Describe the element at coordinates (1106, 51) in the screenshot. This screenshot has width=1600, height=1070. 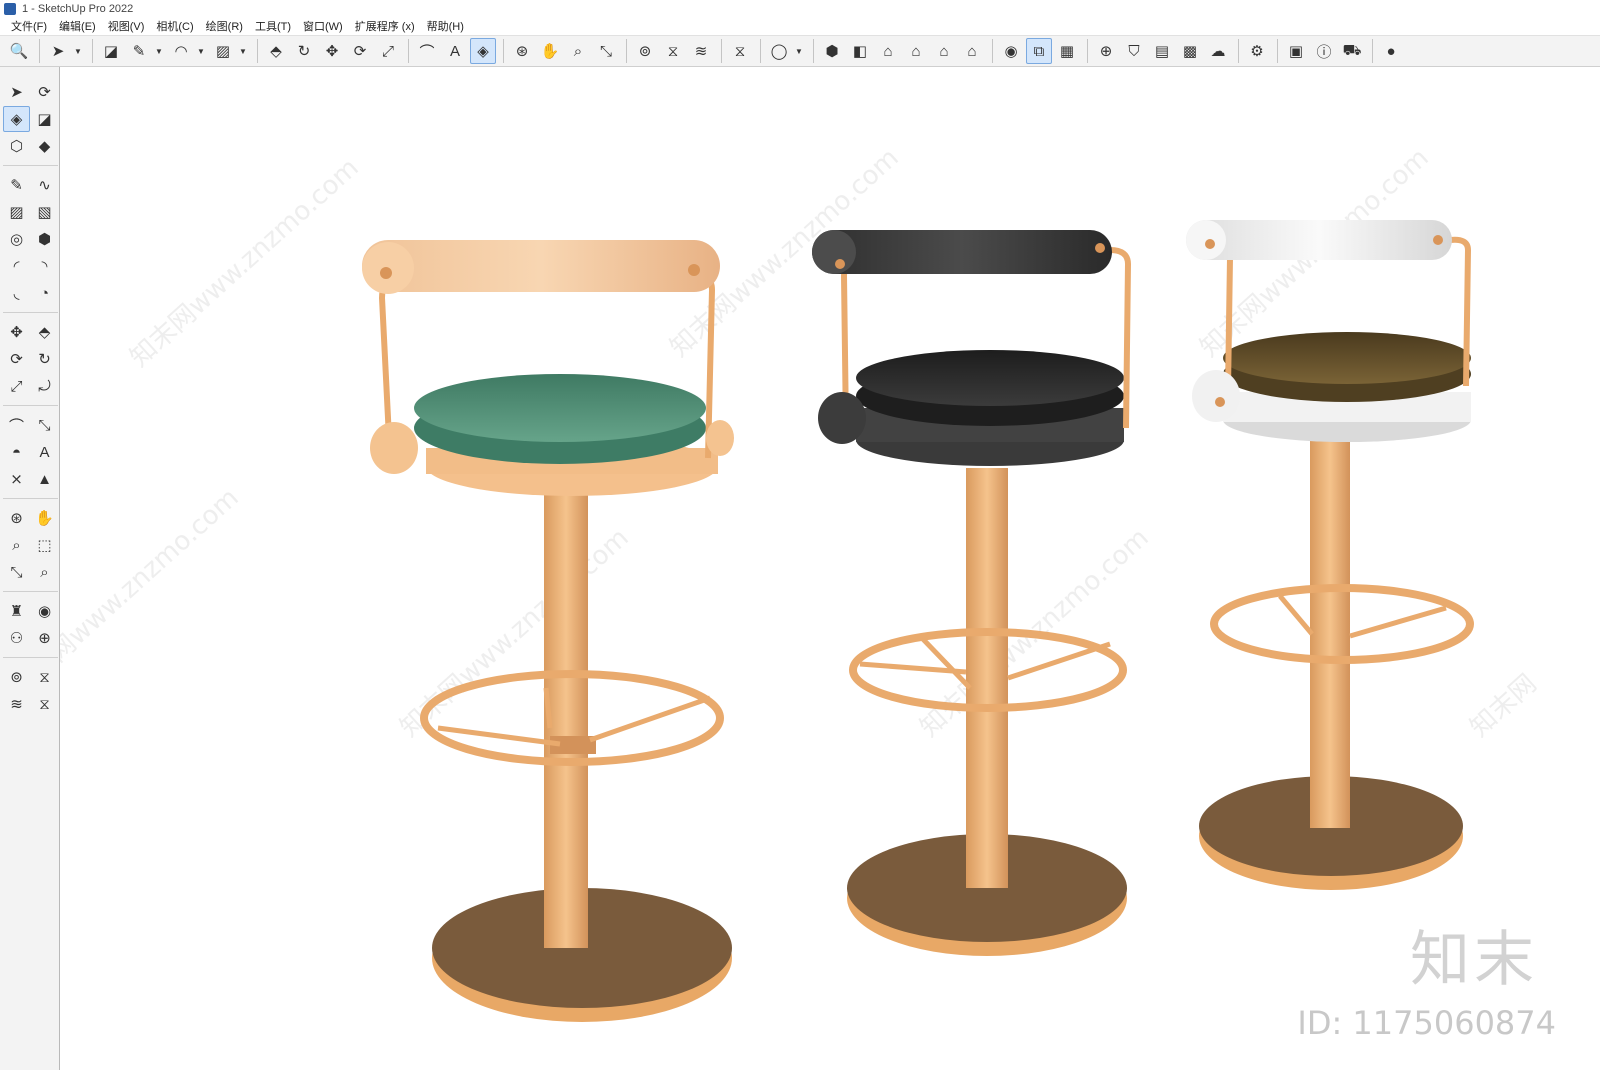
I see `add-location-icon: ⊕` at that location.